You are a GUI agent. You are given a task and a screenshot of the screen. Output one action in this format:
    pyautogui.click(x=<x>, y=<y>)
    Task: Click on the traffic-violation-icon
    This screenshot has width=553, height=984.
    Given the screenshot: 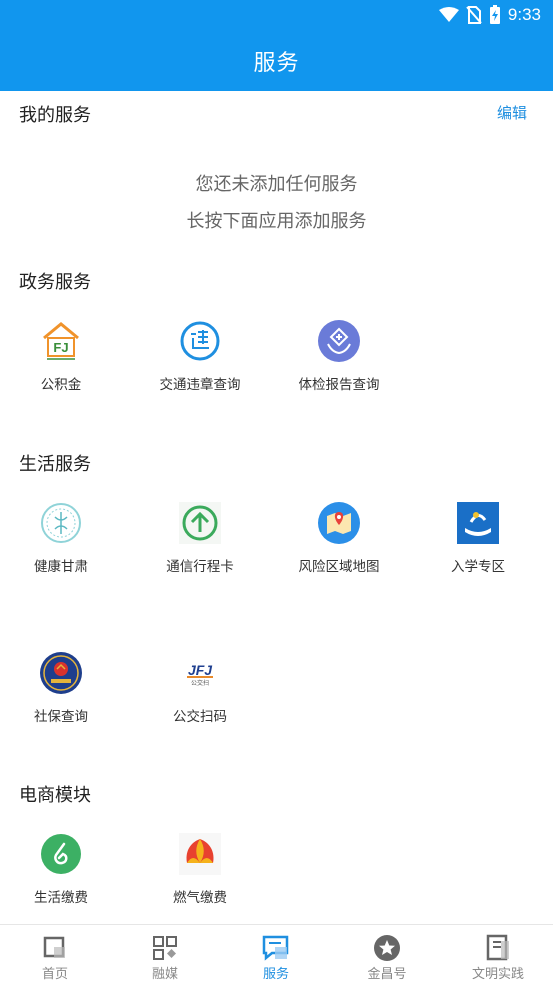 What is the action you would take?
    pyautogui.click(x=200, y=341)
    